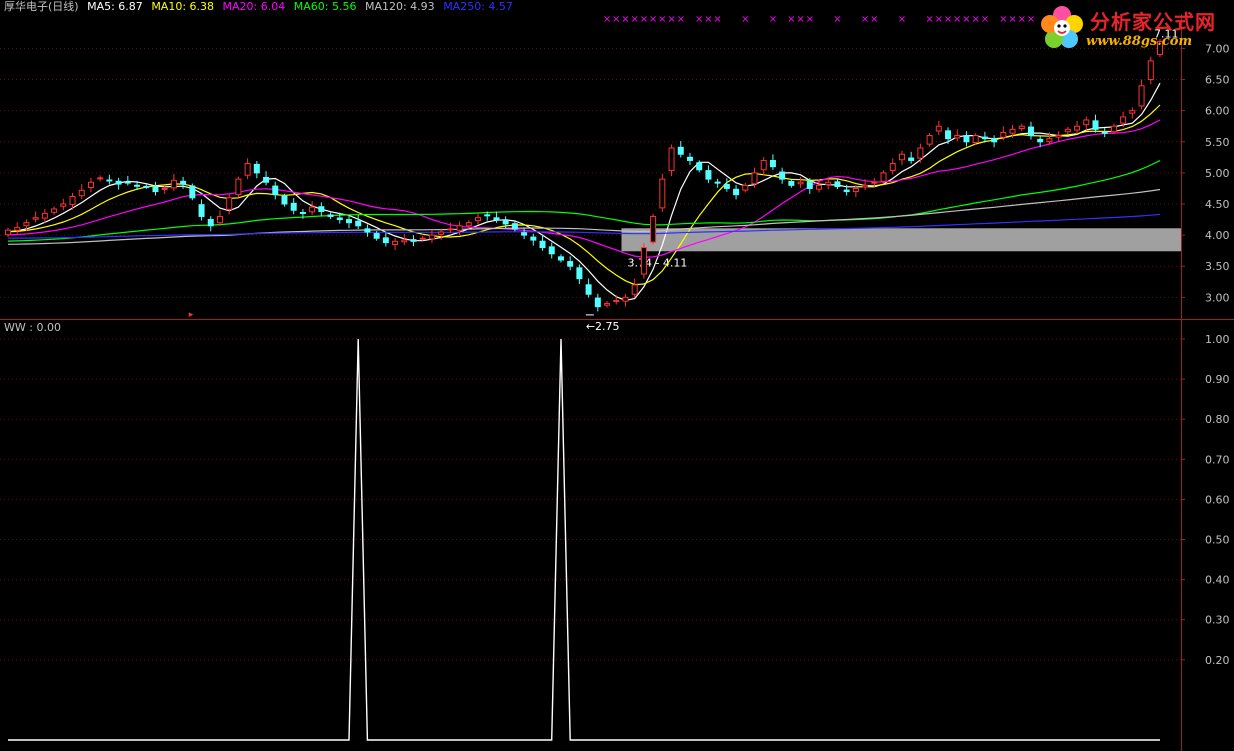  Describe the element at coordinates (1217, 580) in the screenshot. I see `indicator-tick-label: 0.40` at that location.